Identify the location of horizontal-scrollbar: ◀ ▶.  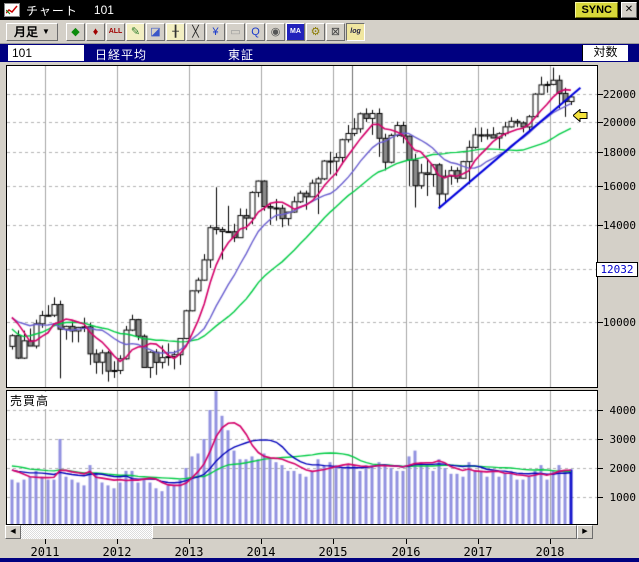
(299, 532).